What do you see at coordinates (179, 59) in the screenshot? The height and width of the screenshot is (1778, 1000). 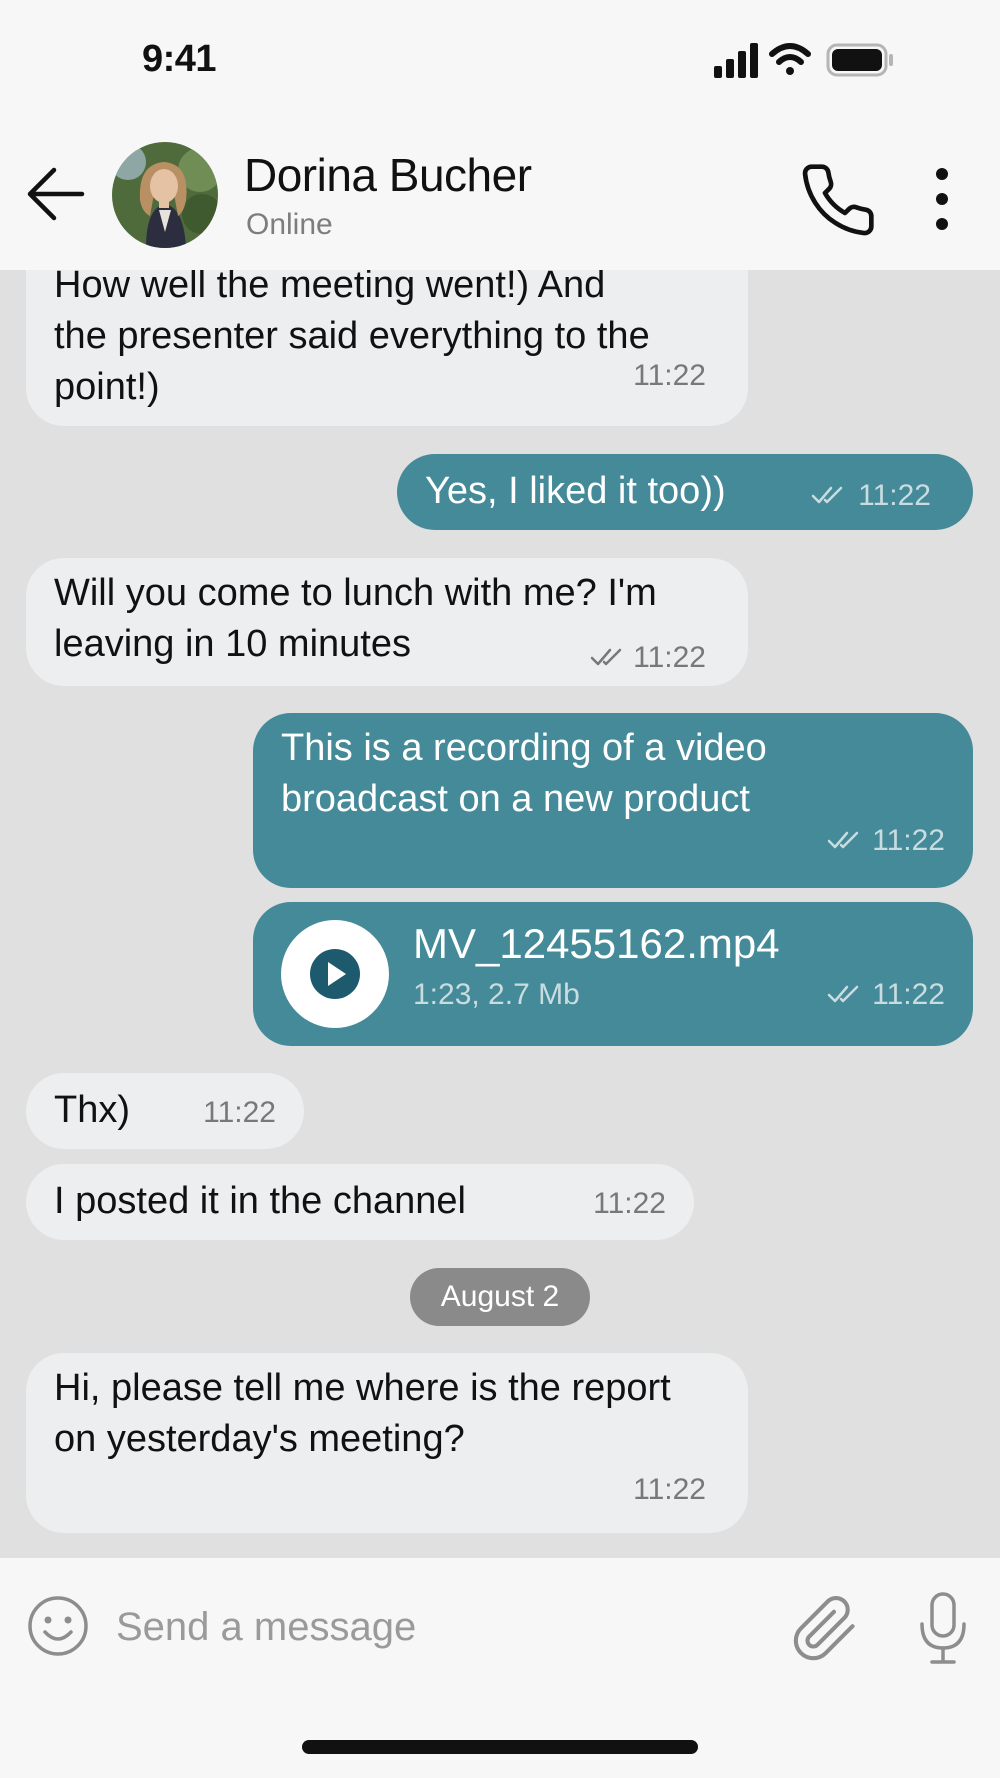 I see `status-time: 9:41` at bounding box center [179, 59].